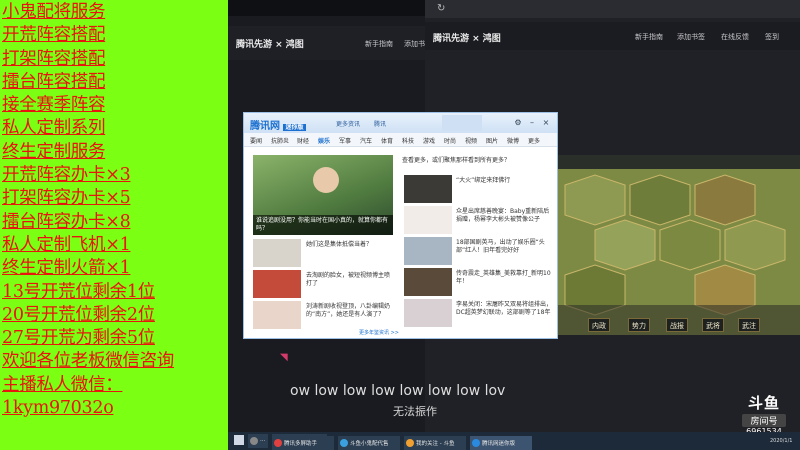  I want to click on promo-line: 私人定制系列, so click(54, 128).